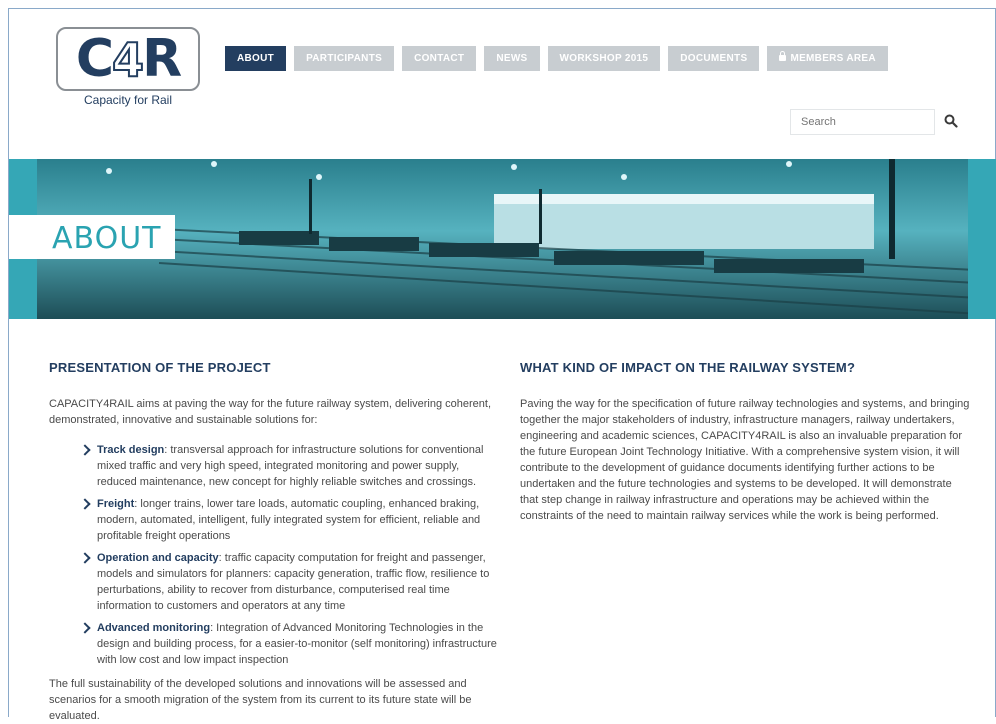  What do you see at coordinates (714, 58) in the screenshot?
I see `nav-item-documents: DOCUMENTS` at bounding box center [714, 58].